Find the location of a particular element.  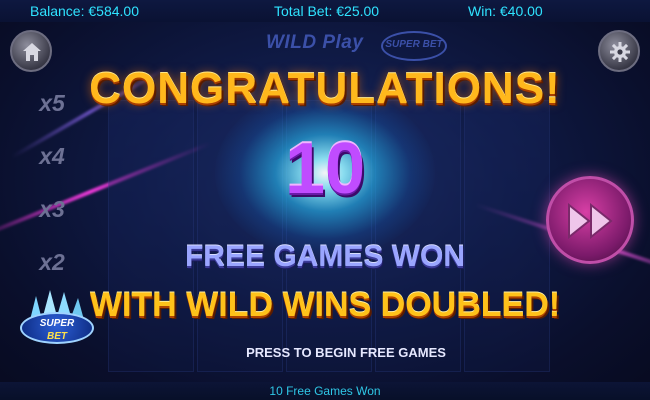

begin-free-games-prompt: PRESS TO BEGIN FREE GAMES is located at coordinates (325, 352).